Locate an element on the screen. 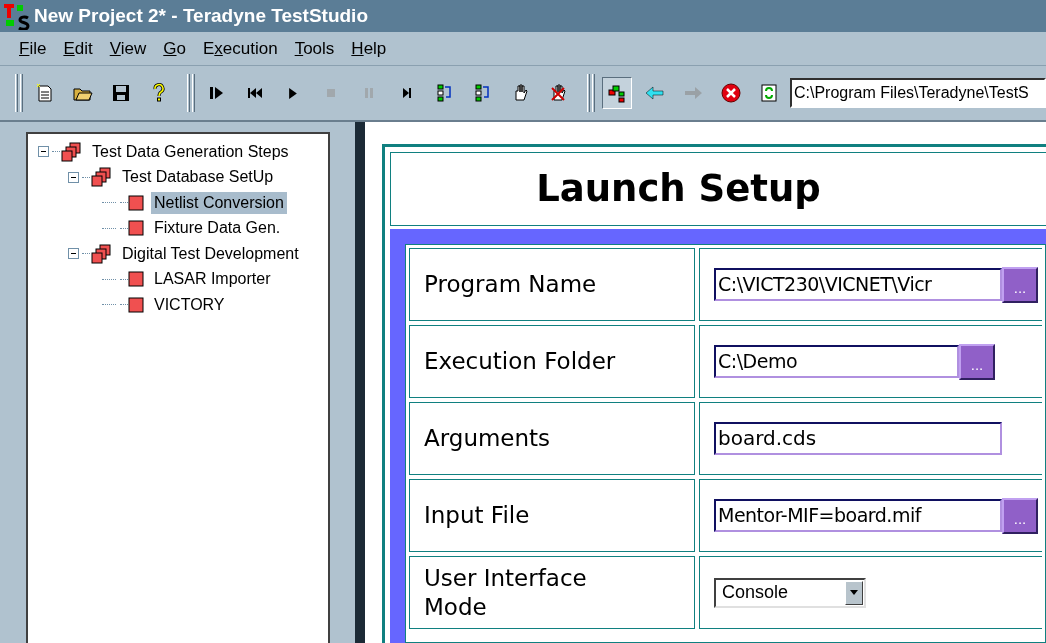 The width and height of the screenshot is (1046, 643). input-field: C:\VICT230\VICNET\Vicr is located at coordinates (858, 284).